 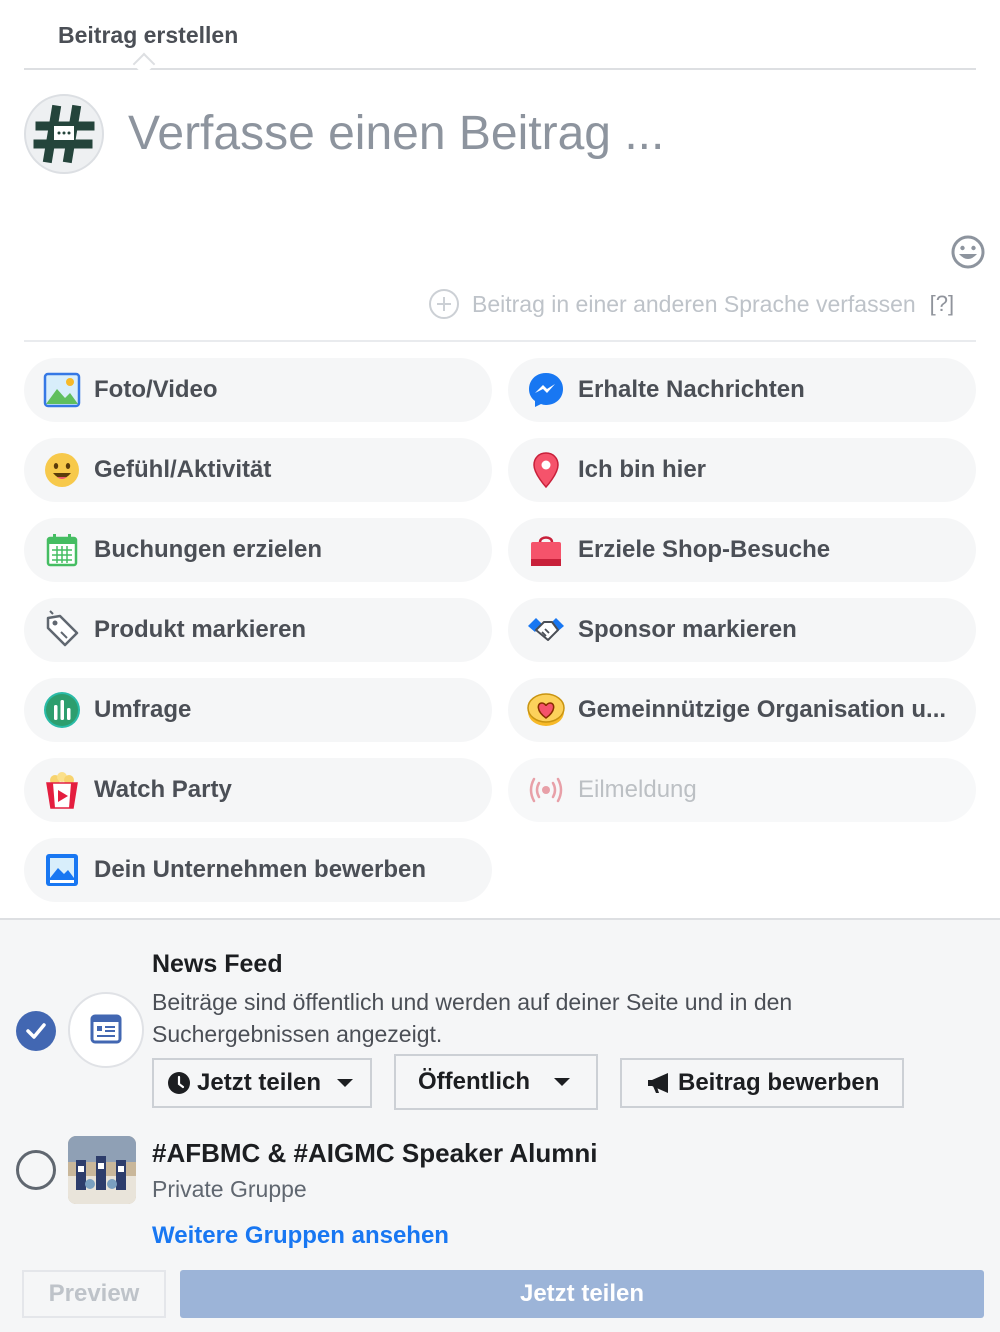 What do you see at coordinates (637, 789) in the screenshot?
I see `option-label: Eilmeldung` at bounding box center [637, 789].